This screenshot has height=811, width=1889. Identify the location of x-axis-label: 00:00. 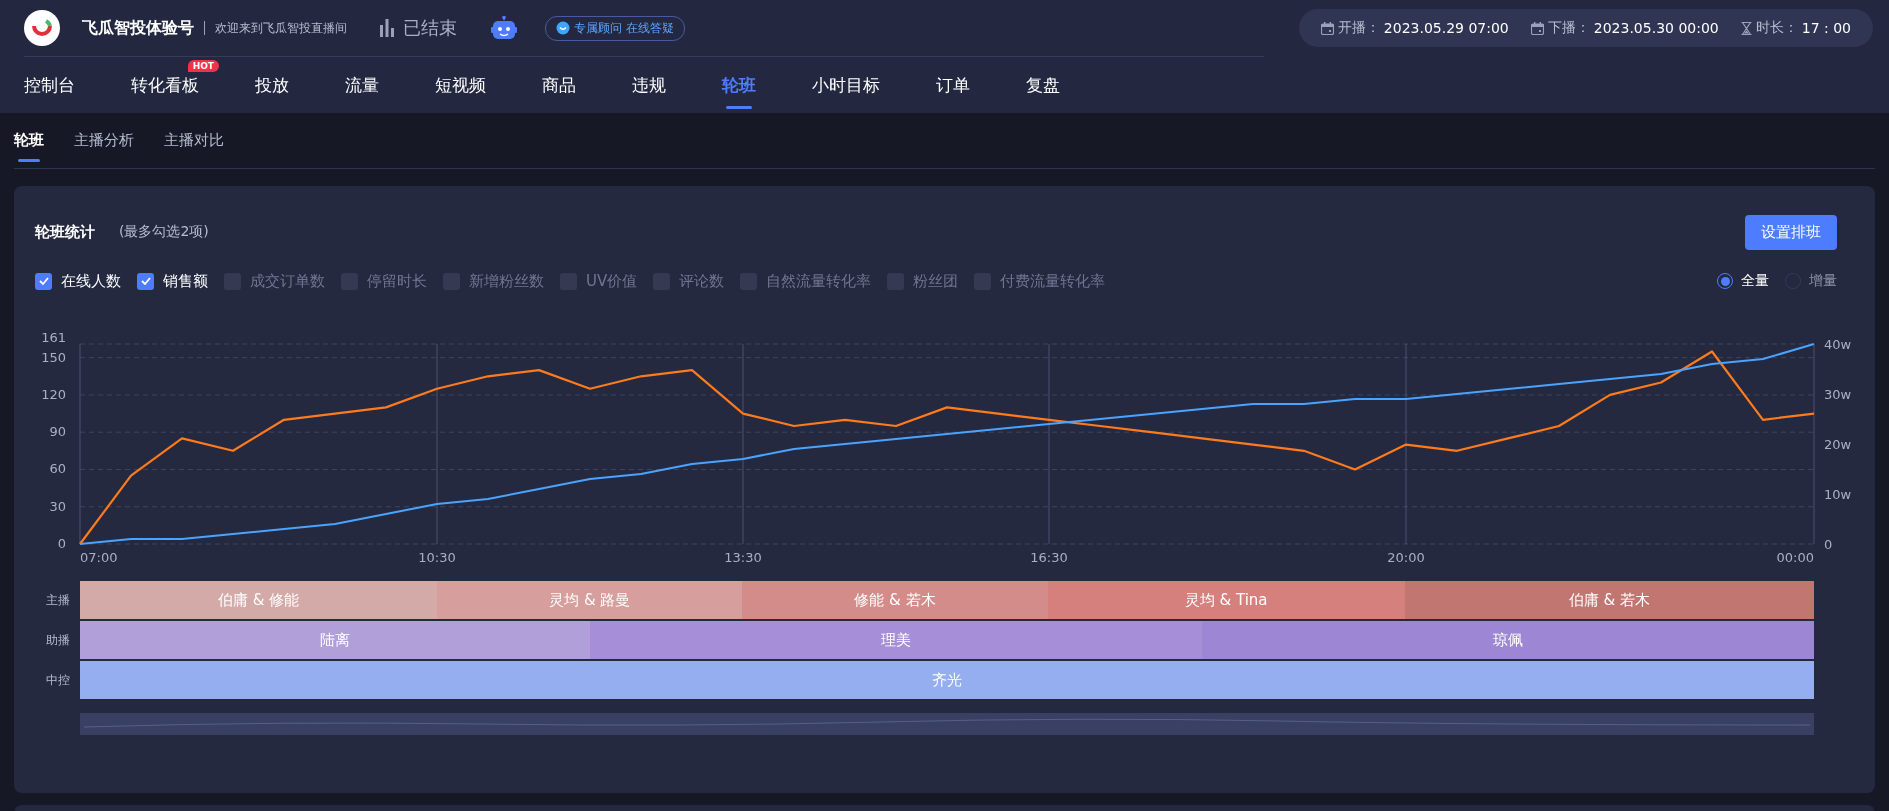
(1795, 557).